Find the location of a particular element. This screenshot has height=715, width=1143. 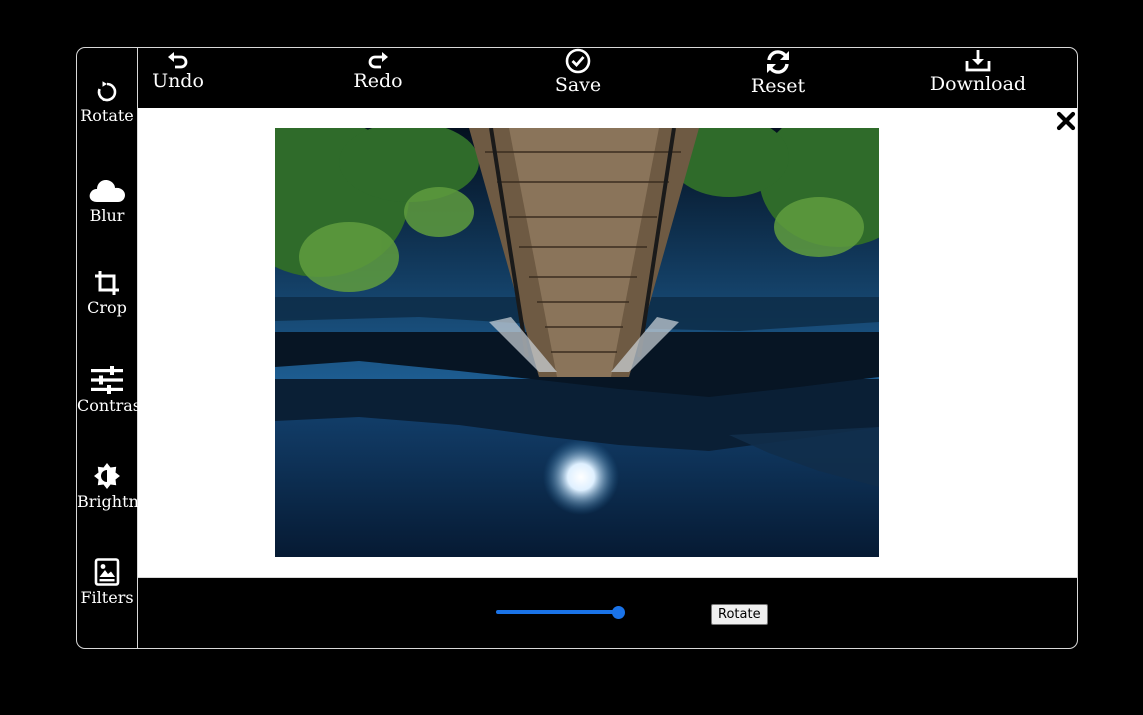

redo-button: Redo is located at coordinates (378, 71).